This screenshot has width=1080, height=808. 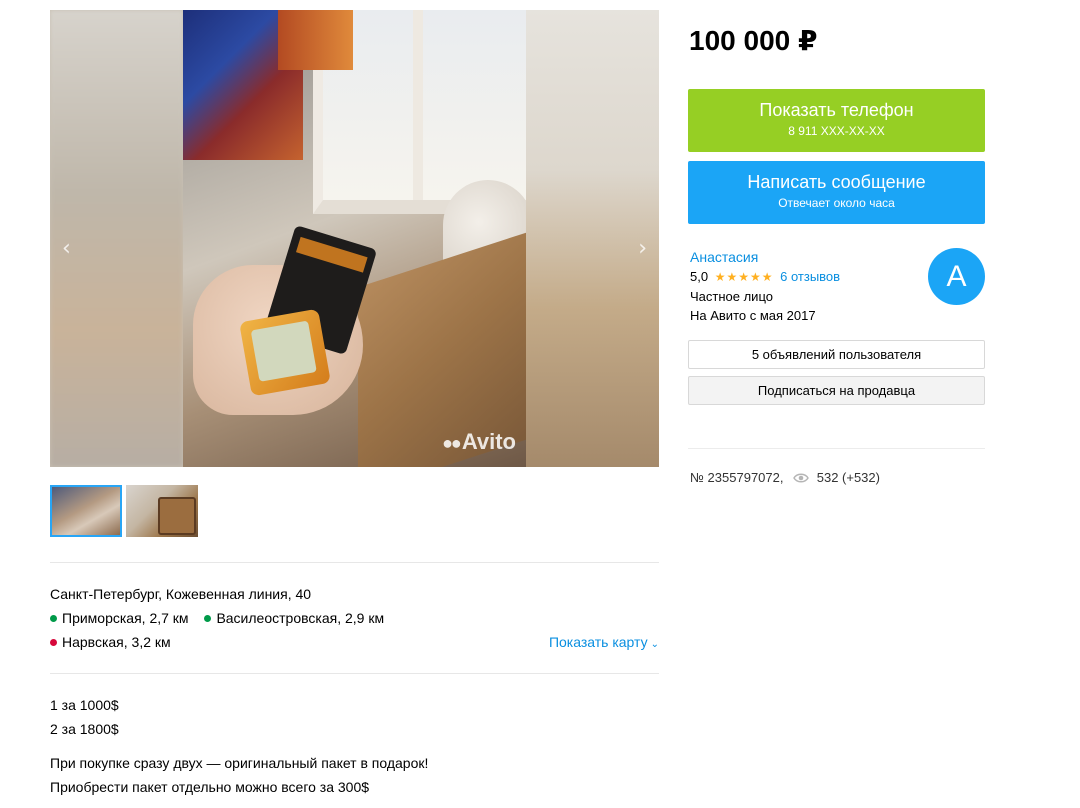 I want to click on description-line: 1 за 1000$, so click(x=84, y=705).